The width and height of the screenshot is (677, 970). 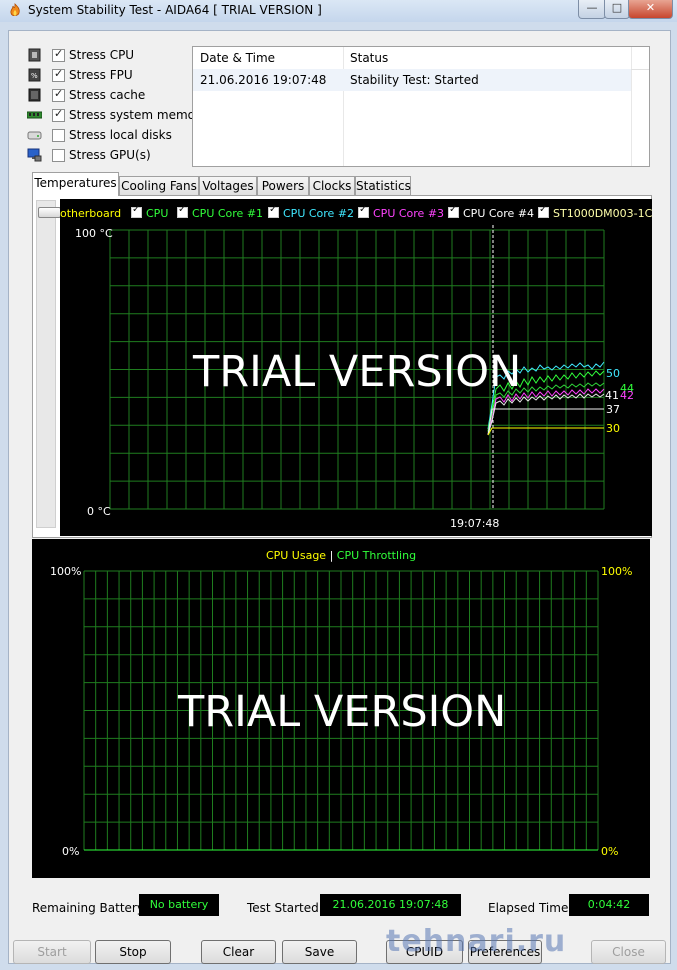 I want to click on value-label-core-2: 50, so click(x=613, y=373).